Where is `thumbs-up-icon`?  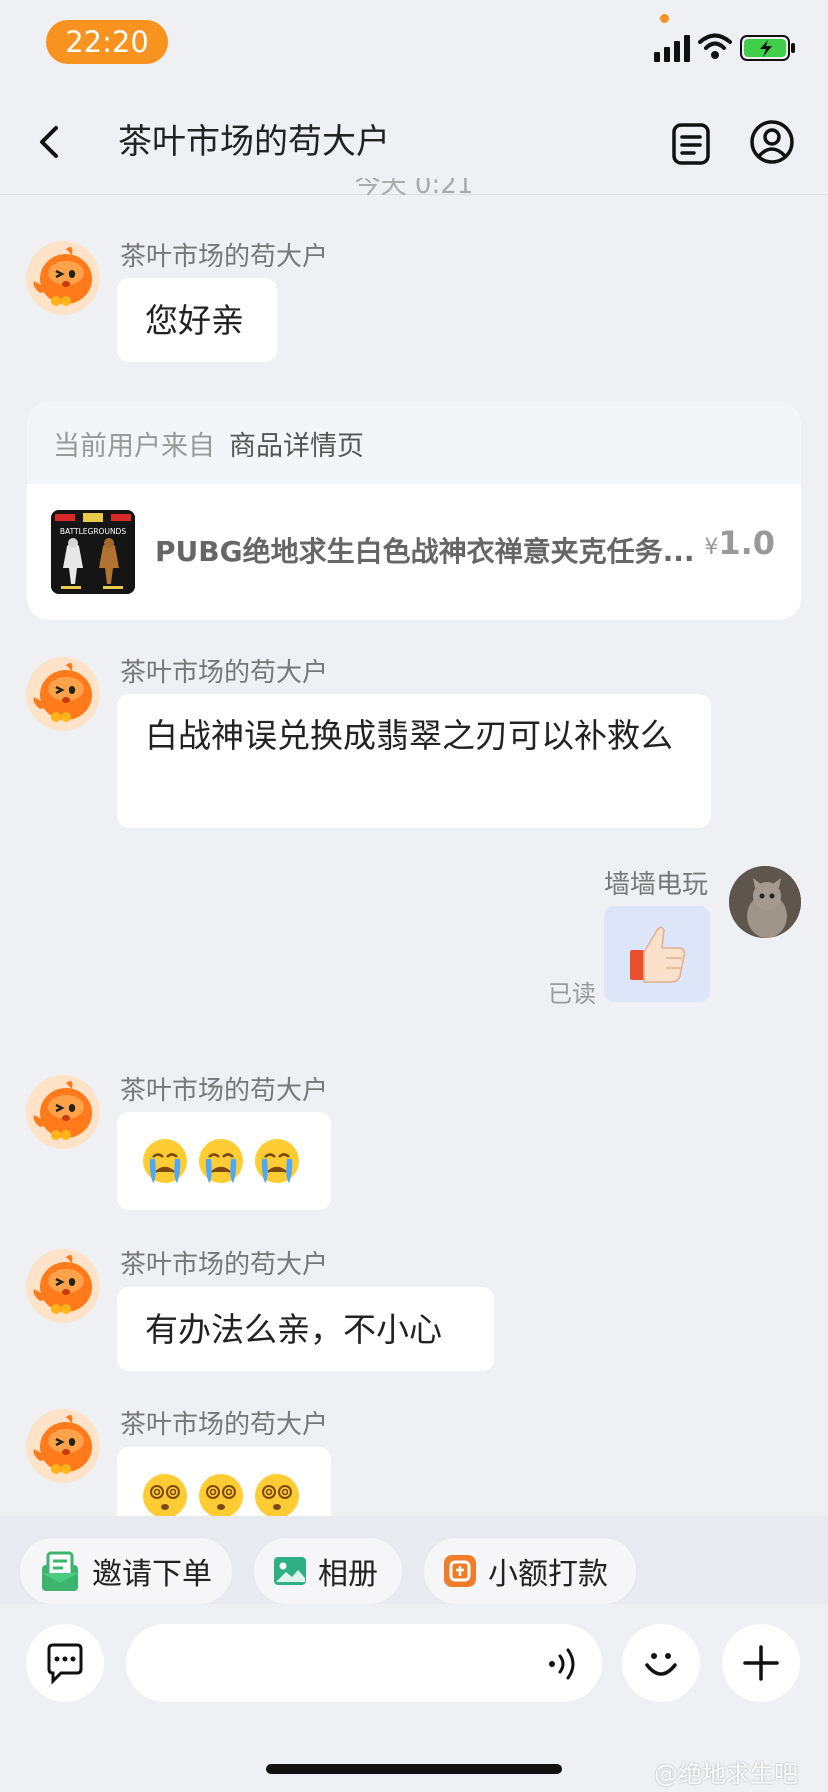
thumbs-up-icon is located at coordinates (658, 954).